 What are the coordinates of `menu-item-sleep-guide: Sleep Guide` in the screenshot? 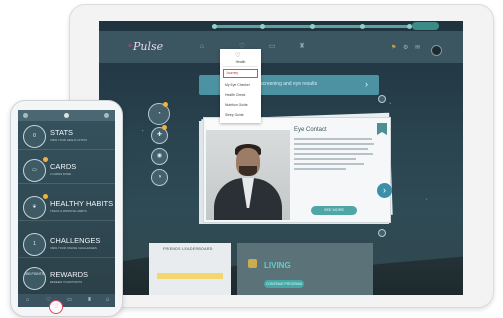 It's located at (240, 115).